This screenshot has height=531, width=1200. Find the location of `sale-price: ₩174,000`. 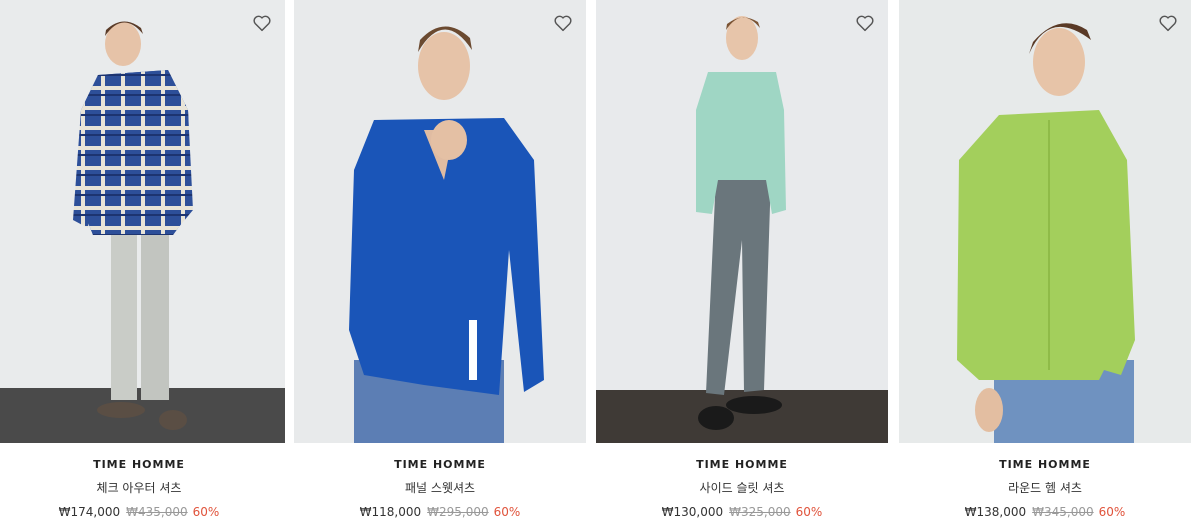

sale-price: ₩174,000 is located at coordinates (89, 512).